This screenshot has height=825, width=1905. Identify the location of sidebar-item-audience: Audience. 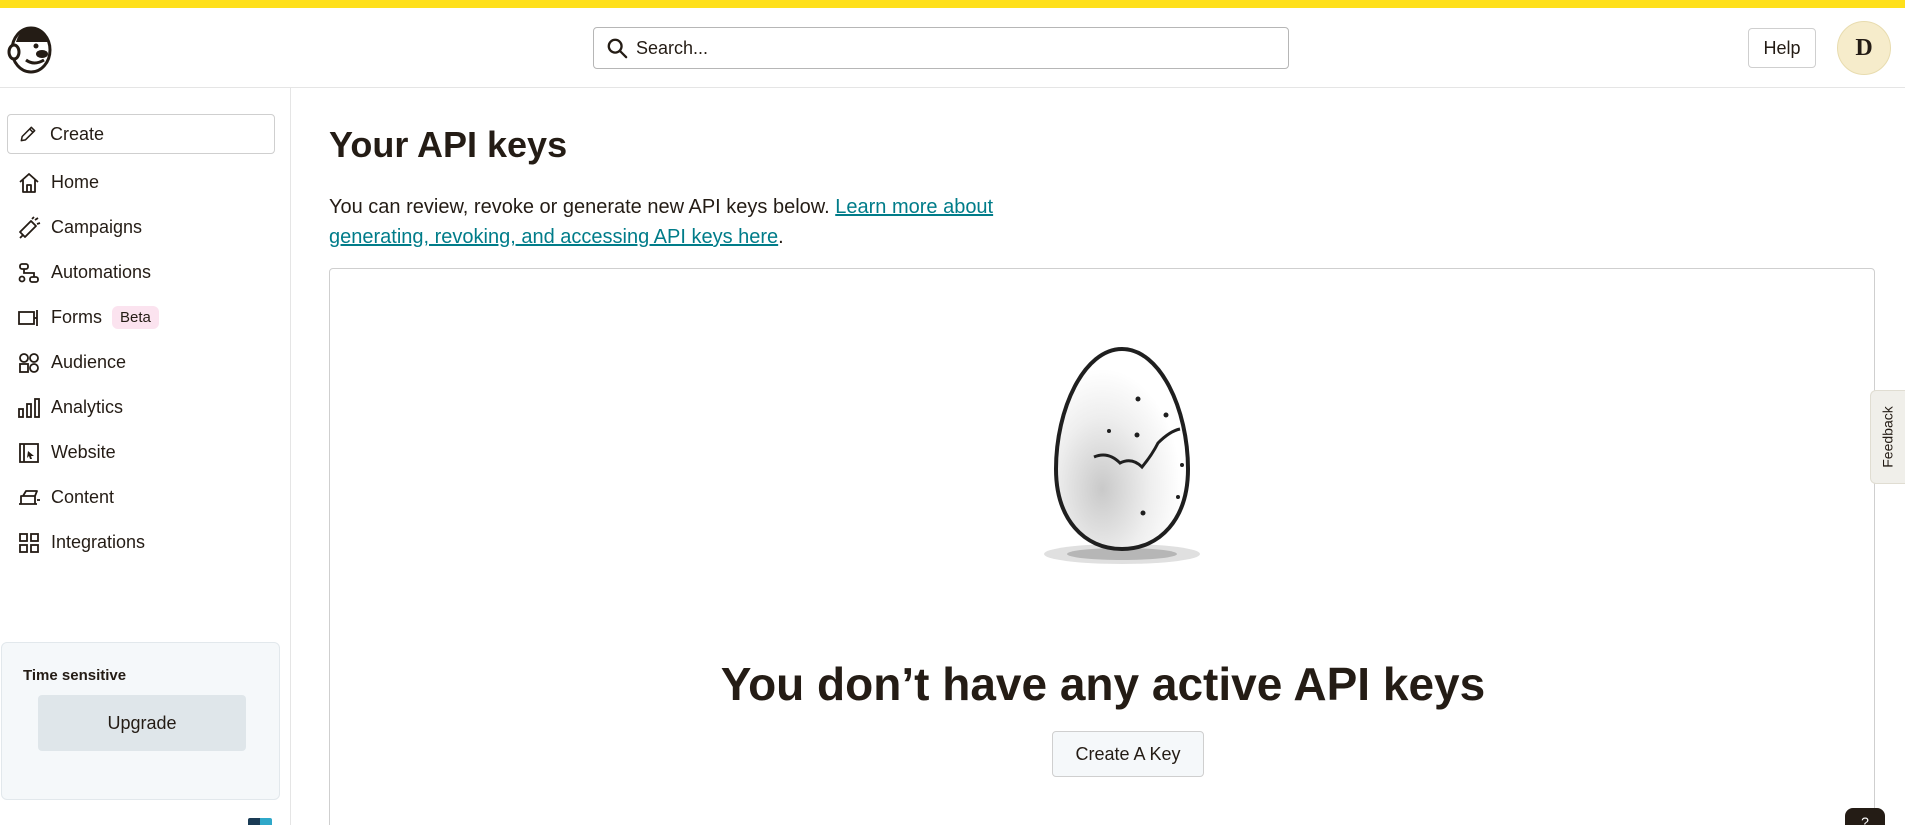
(145, 362).